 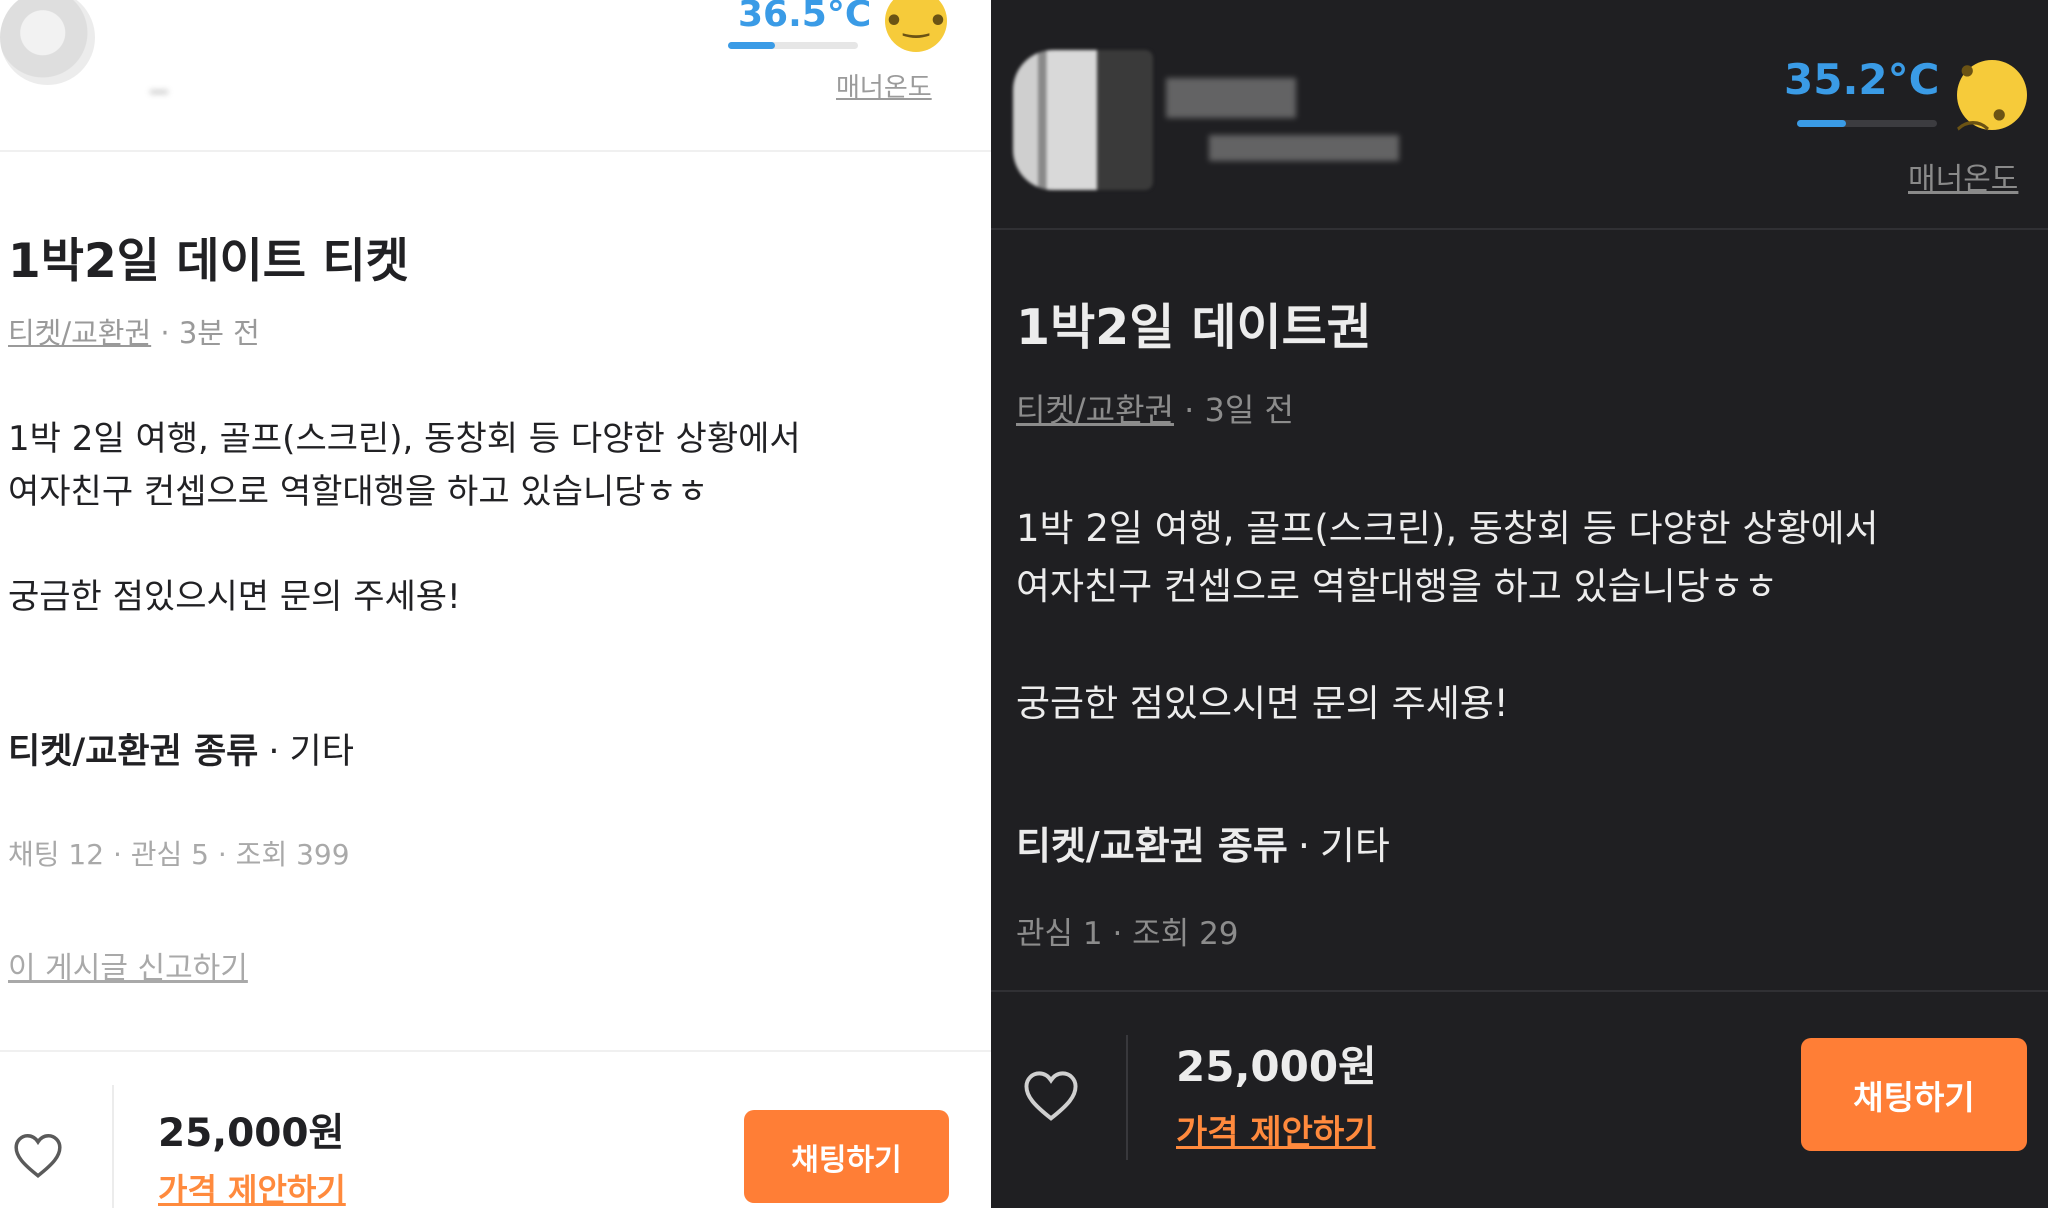 I want to click on seller-location-blurred, so click(x=1304, y=148).